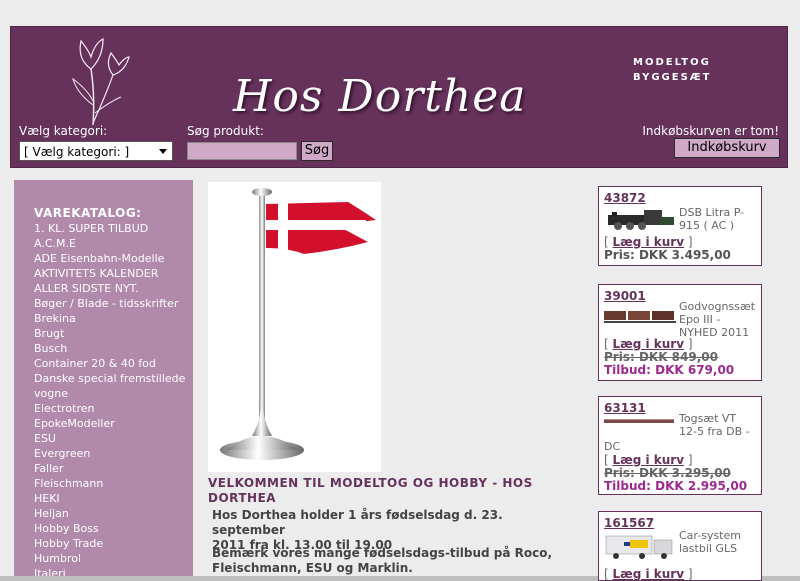  Describe the element at coordinates (717, 306) in the screenshot. I see `product-name-line: Godvognssæt` at that location.